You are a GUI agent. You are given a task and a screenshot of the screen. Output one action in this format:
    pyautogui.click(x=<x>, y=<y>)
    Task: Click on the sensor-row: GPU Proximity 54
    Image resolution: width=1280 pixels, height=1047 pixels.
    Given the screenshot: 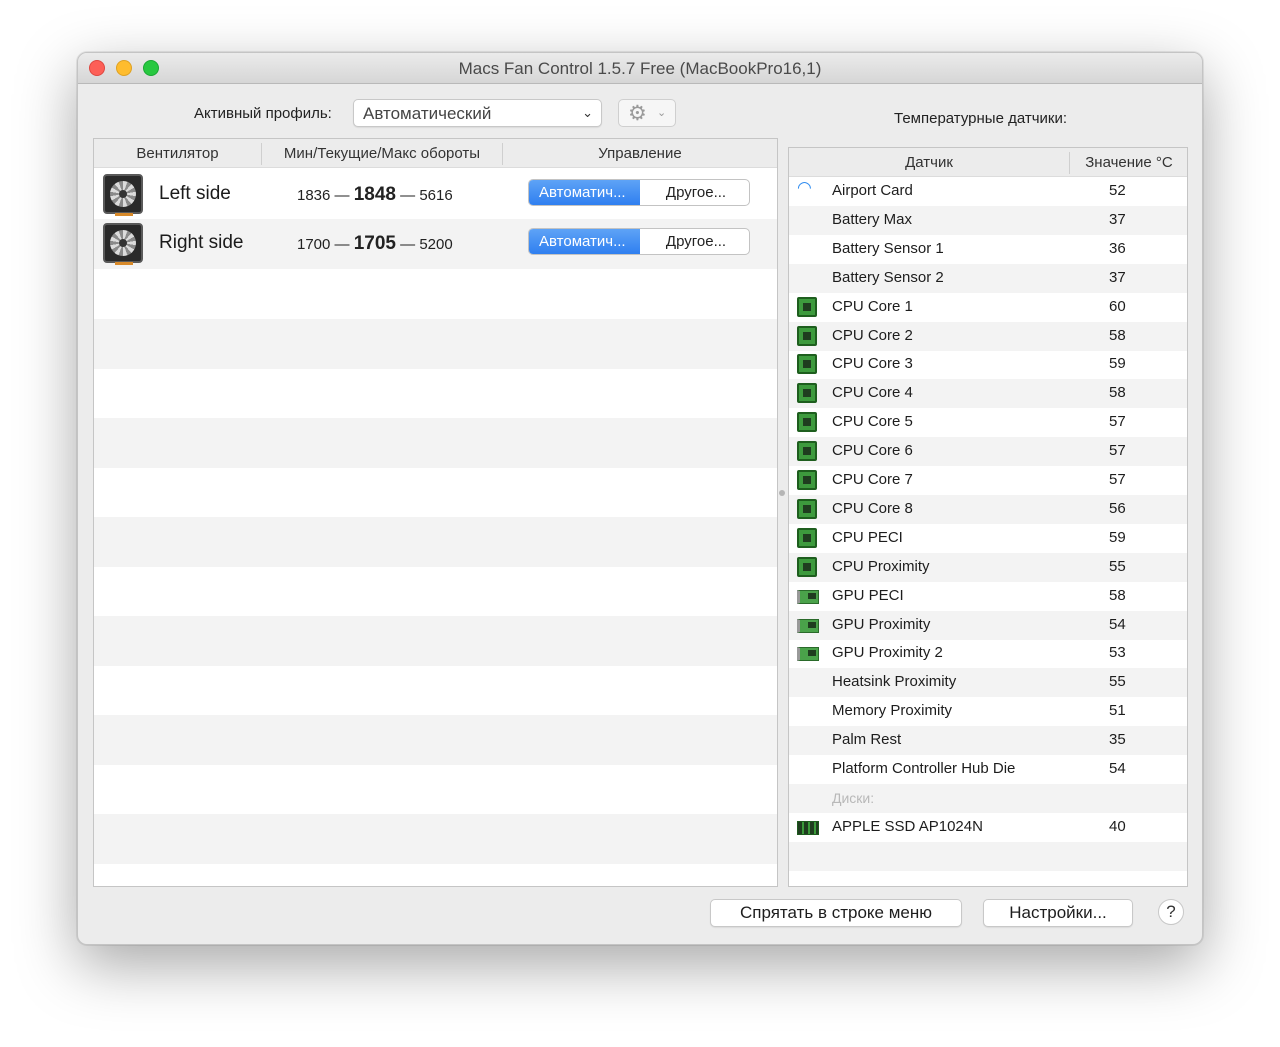 What is the action you would take?
    pyautogui.click(x=988, y=625)
    